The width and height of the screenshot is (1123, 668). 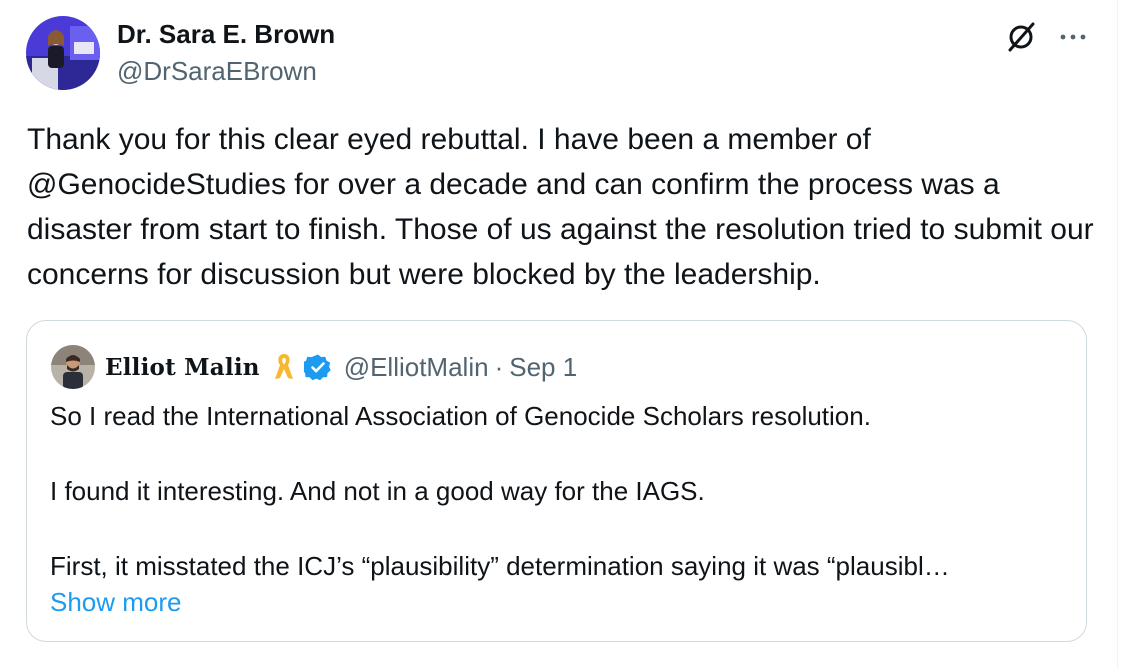 I want to click on verified-badge-icon, so click(x=316, y=367).